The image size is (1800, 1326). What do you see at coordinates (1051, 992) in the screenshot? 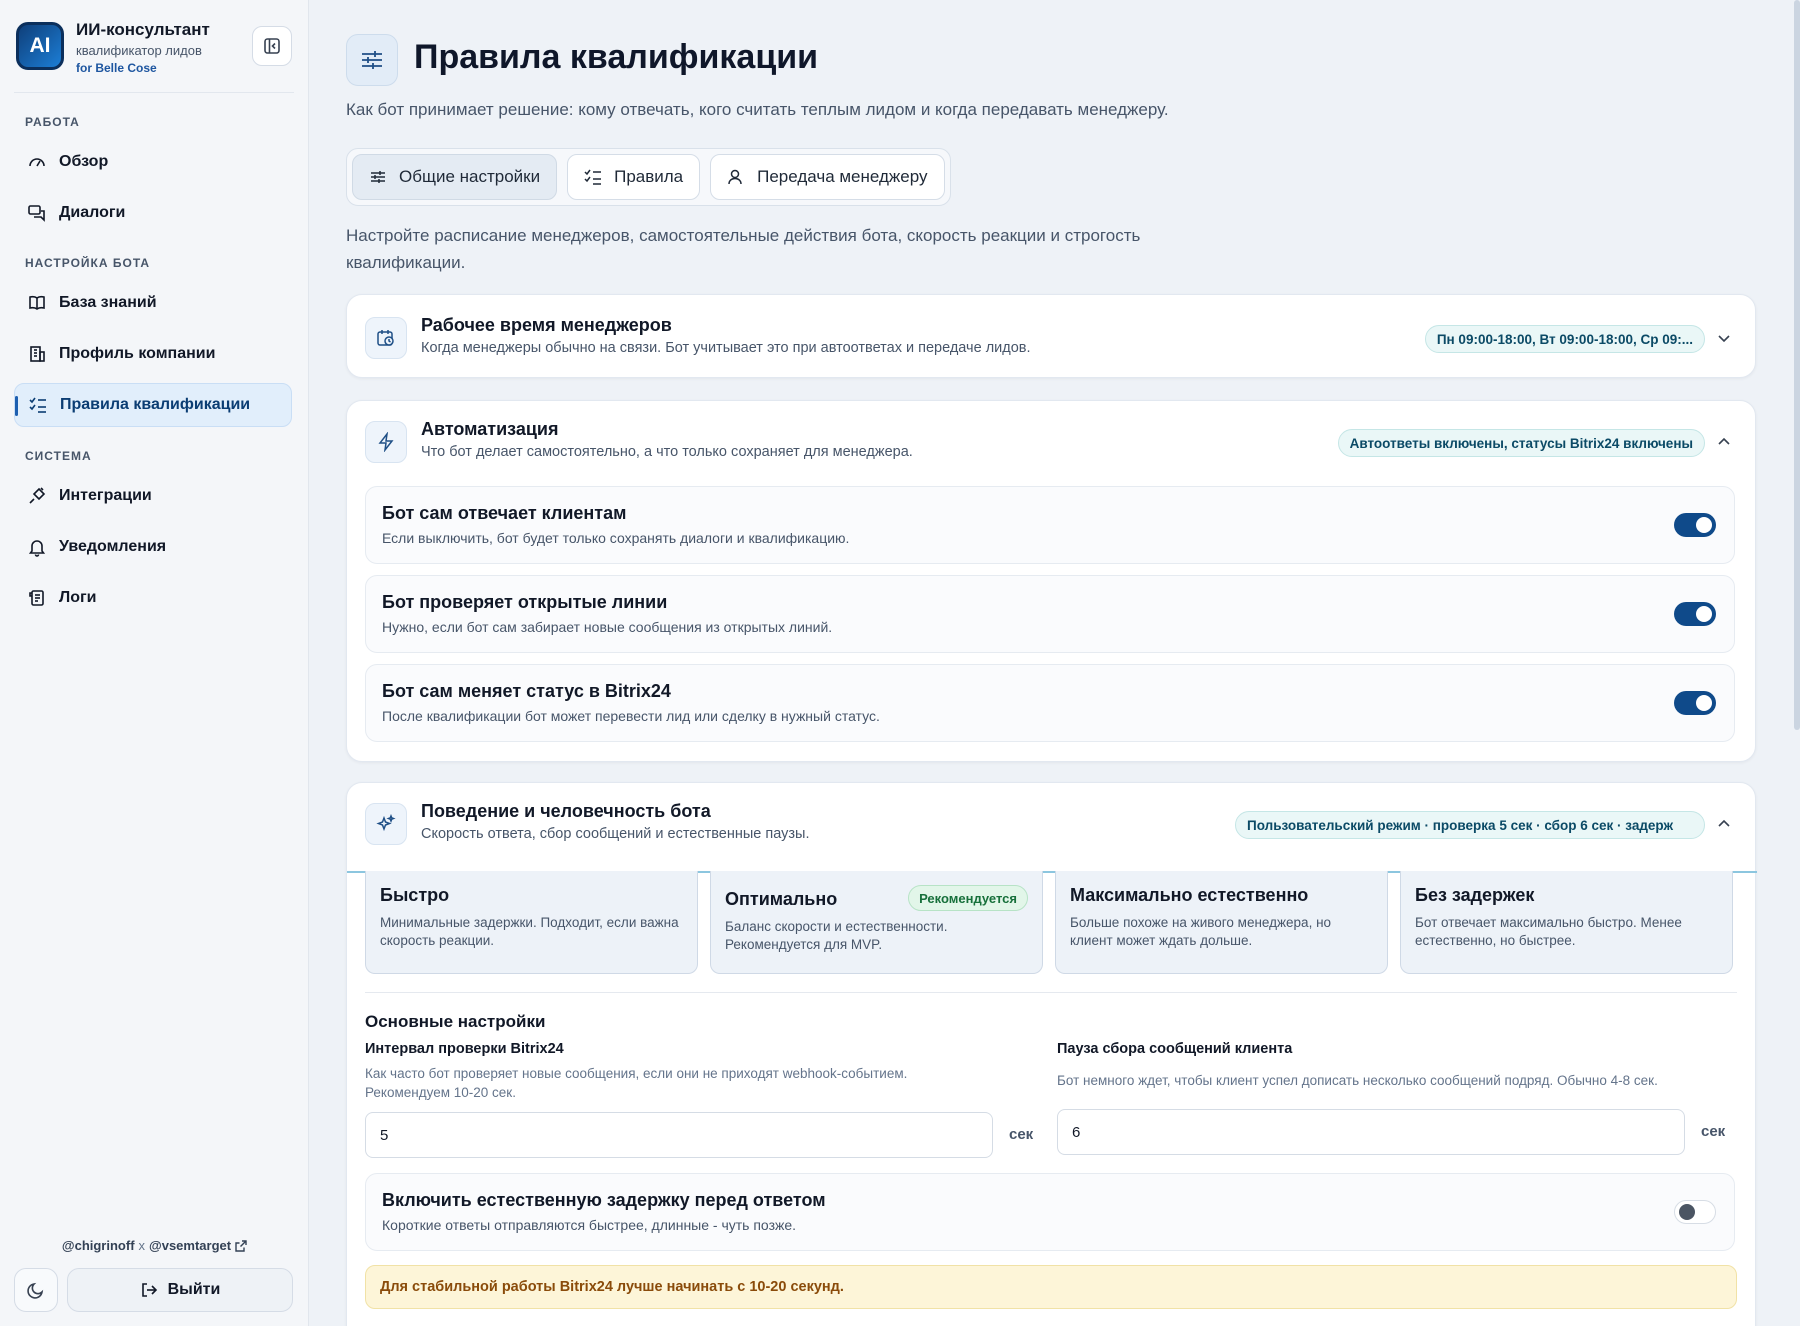
I see `section-divider` at bounding box center [1051, 992].